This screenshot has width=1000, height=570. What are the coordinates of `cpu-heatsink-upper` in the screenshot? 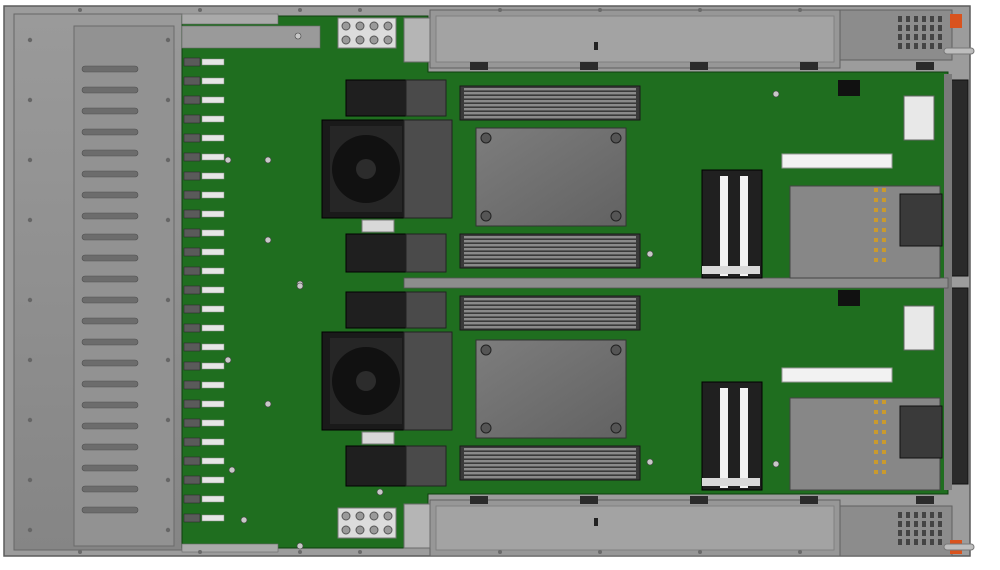 It's located at (551, 177).